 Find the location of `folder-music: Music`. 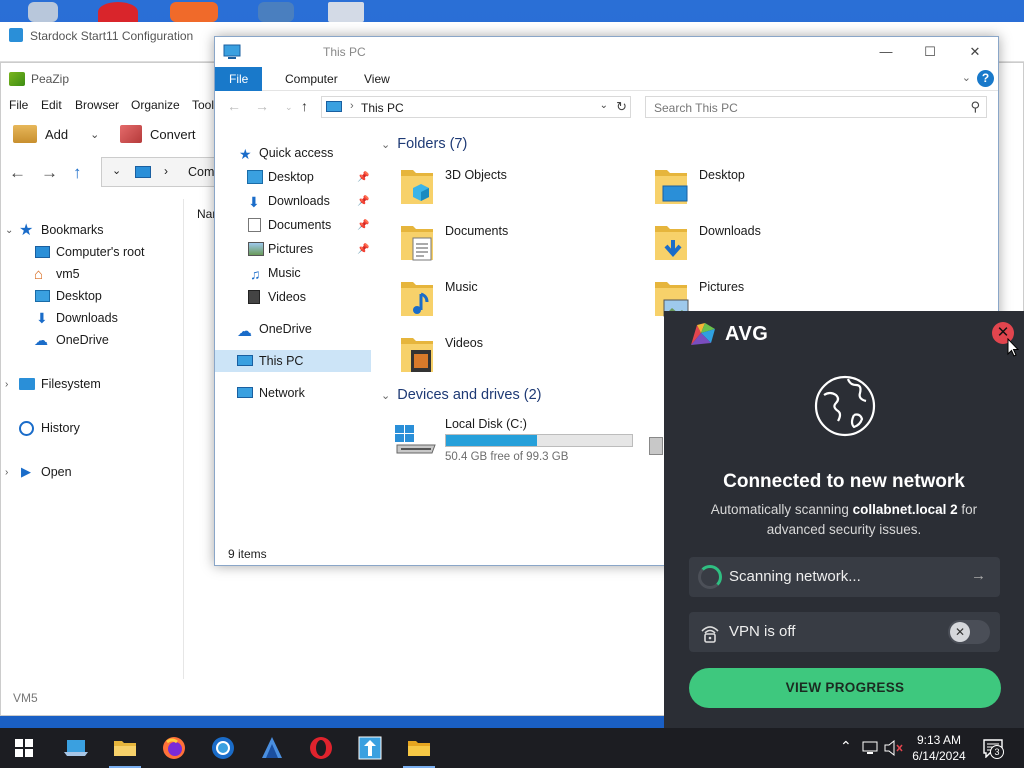

folder-music: Music is located at coordinates (524, 302).